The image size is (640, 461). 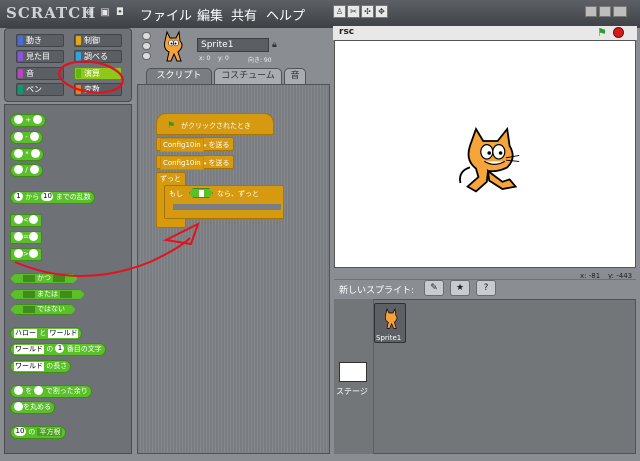 I want to click on paint-sprite-icon: ✎, so click(x=434, y=288).